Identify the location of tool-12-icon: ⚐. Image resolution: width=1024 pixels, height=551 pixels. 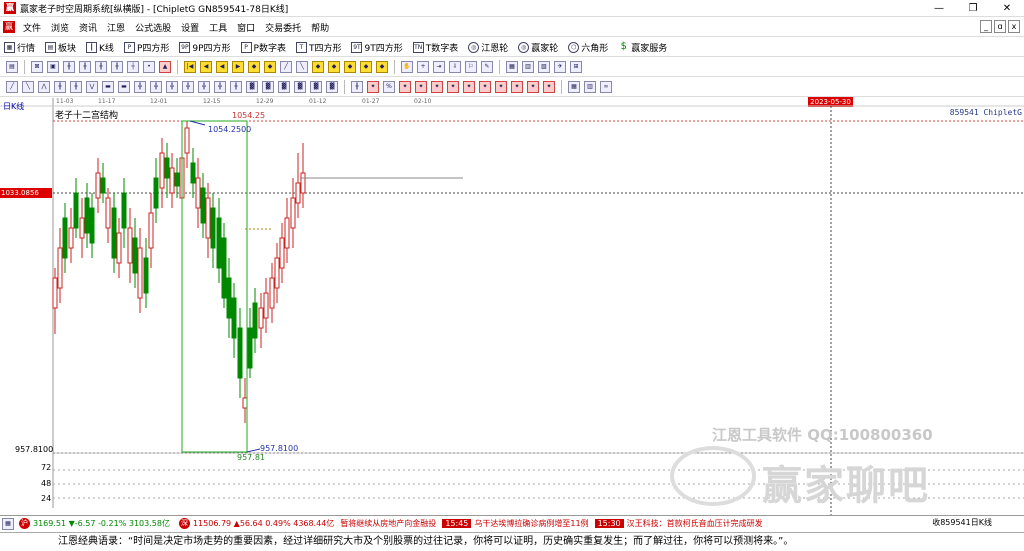
(471, 67).